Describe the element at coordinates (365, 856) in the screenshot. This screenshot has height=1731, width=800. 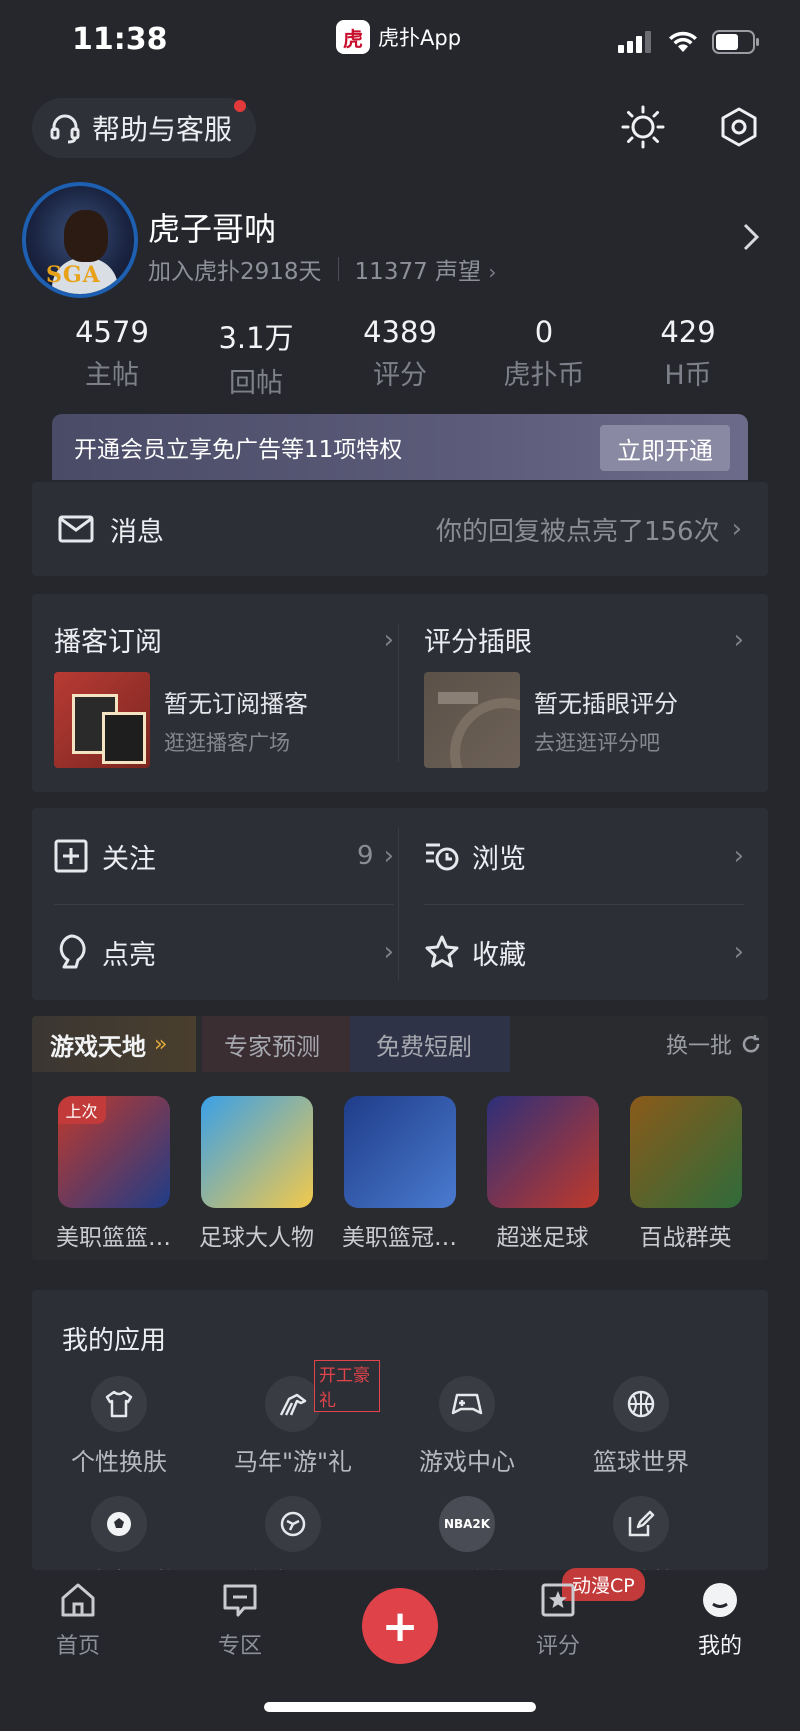
I see `follow-count: 9` at that location.